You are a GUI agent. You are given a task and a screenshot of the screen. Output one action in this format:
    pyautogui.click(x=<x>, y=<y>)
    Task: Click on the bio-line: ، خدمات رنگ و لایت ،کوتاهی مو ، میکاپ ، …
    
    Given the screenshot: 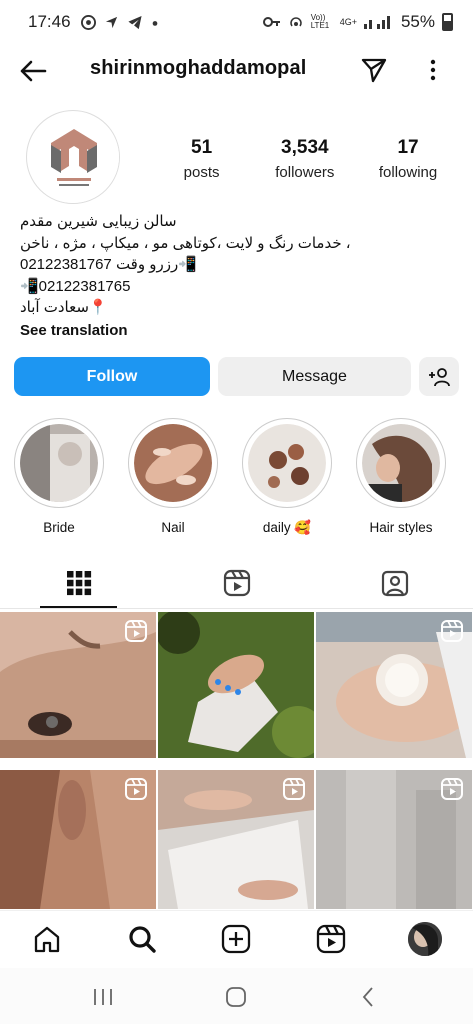 What is the action you would take?
    pyautogui.click(x=185, y=243)
    